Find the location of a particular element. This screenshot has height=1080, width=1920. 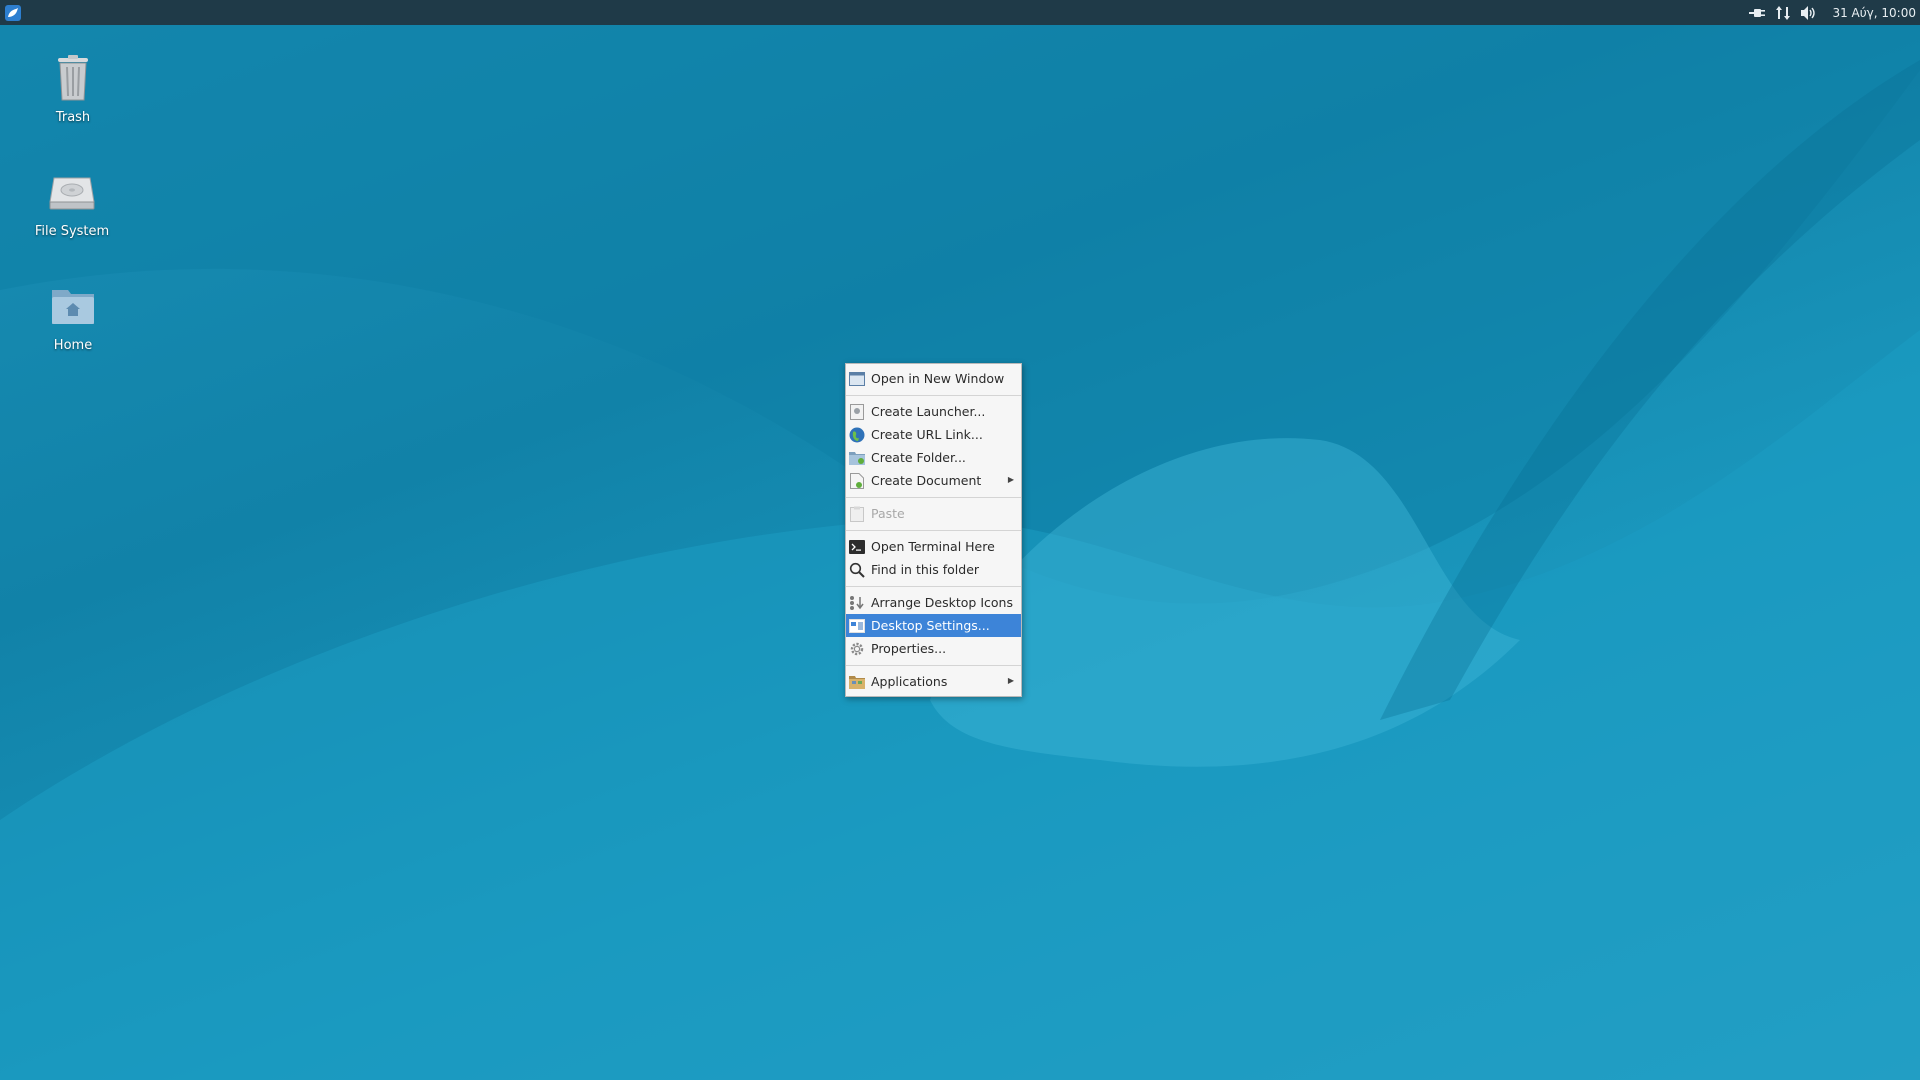

desktop-icon-home: Home is located at coordinates (73, 315).